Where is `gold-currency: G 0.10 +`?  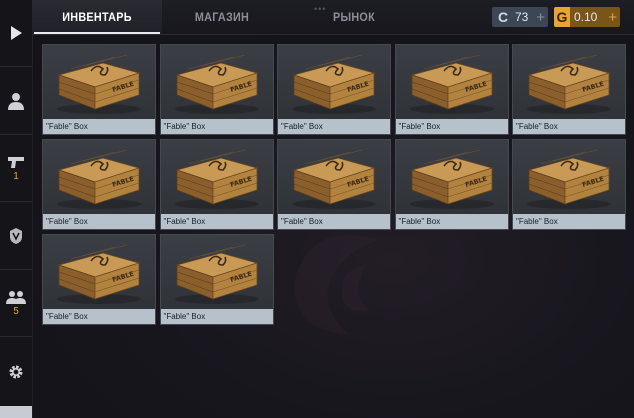 gold-currency: G 0.10 + is located at coordinates (587, 17).